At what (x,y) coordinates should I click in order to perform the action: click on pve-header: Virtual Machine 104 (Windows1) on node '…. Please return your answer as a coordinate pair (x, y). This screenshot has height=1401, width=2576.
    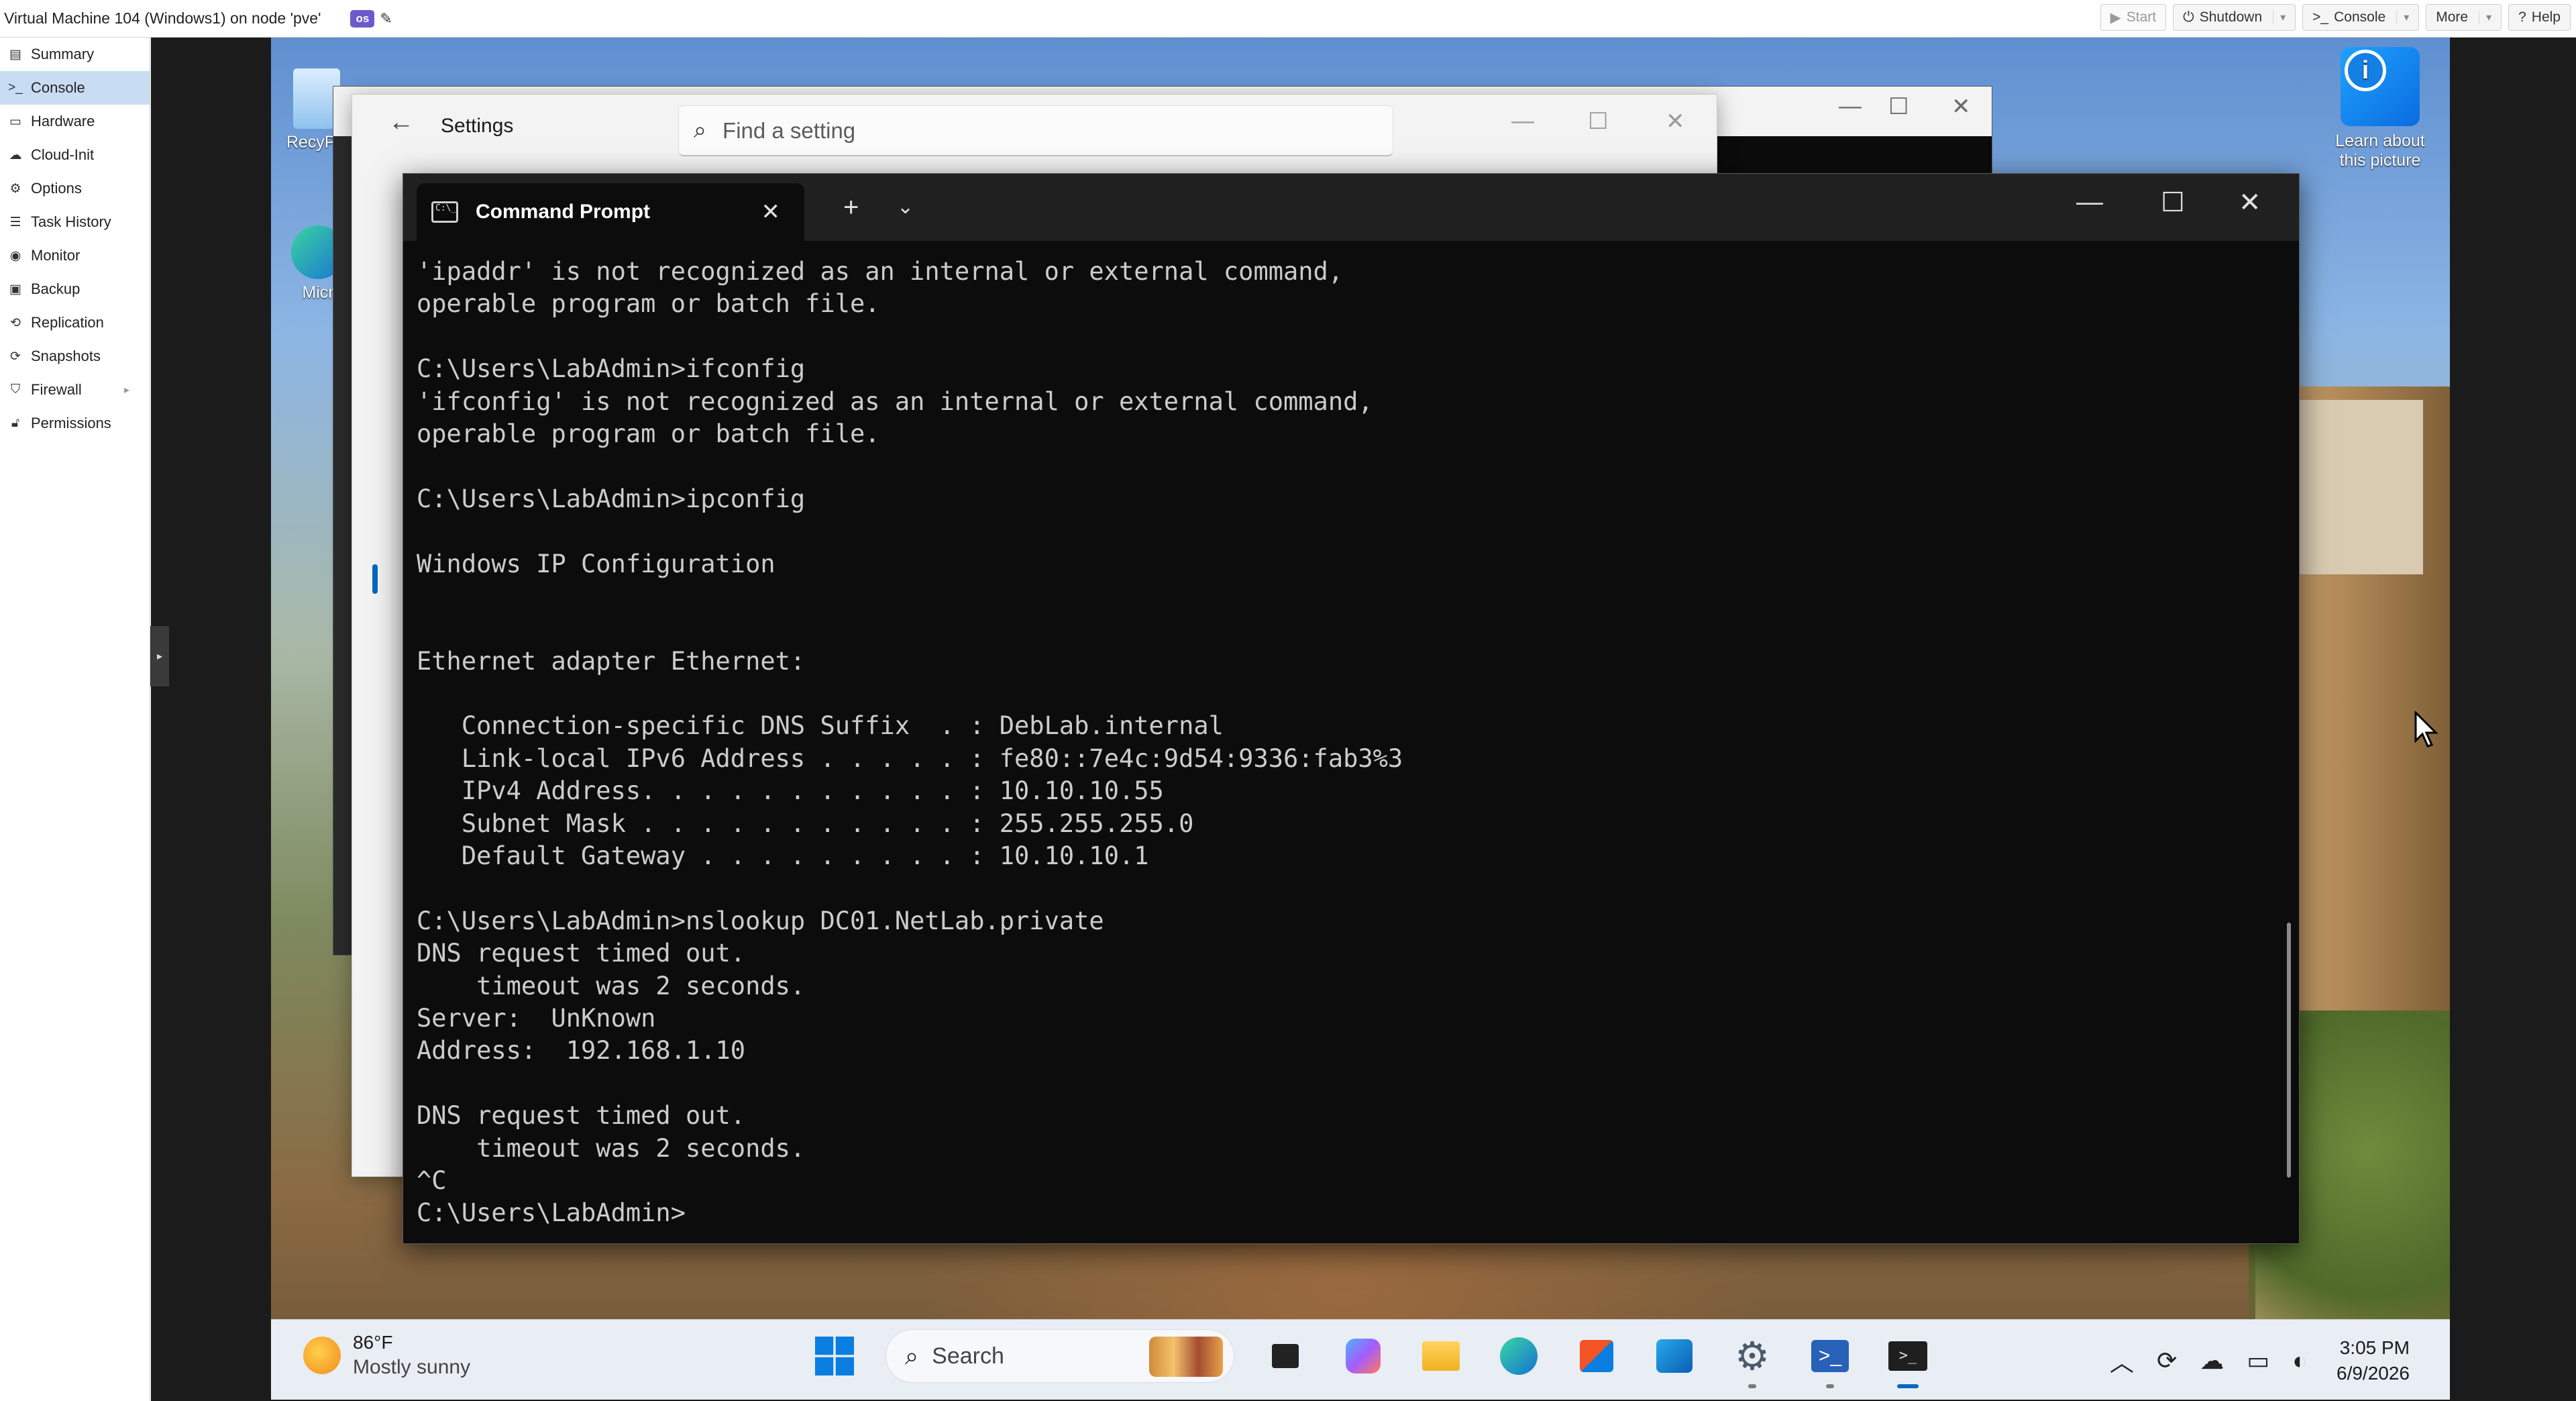
    Looking at the image, I should click on (1288, 19).